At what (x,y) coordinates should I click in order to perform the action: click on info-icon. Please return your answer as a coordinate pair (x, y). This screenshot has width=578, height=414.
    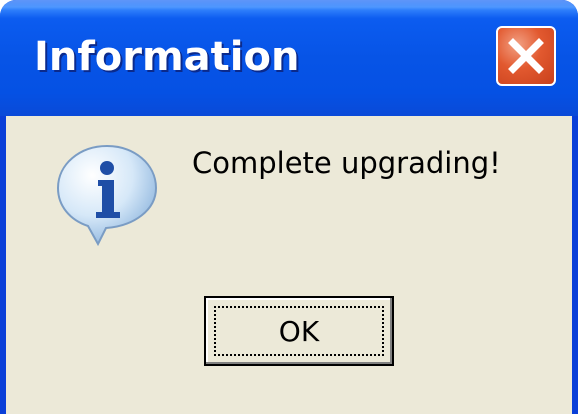
    Looking at the image, I should click on (107, 195).